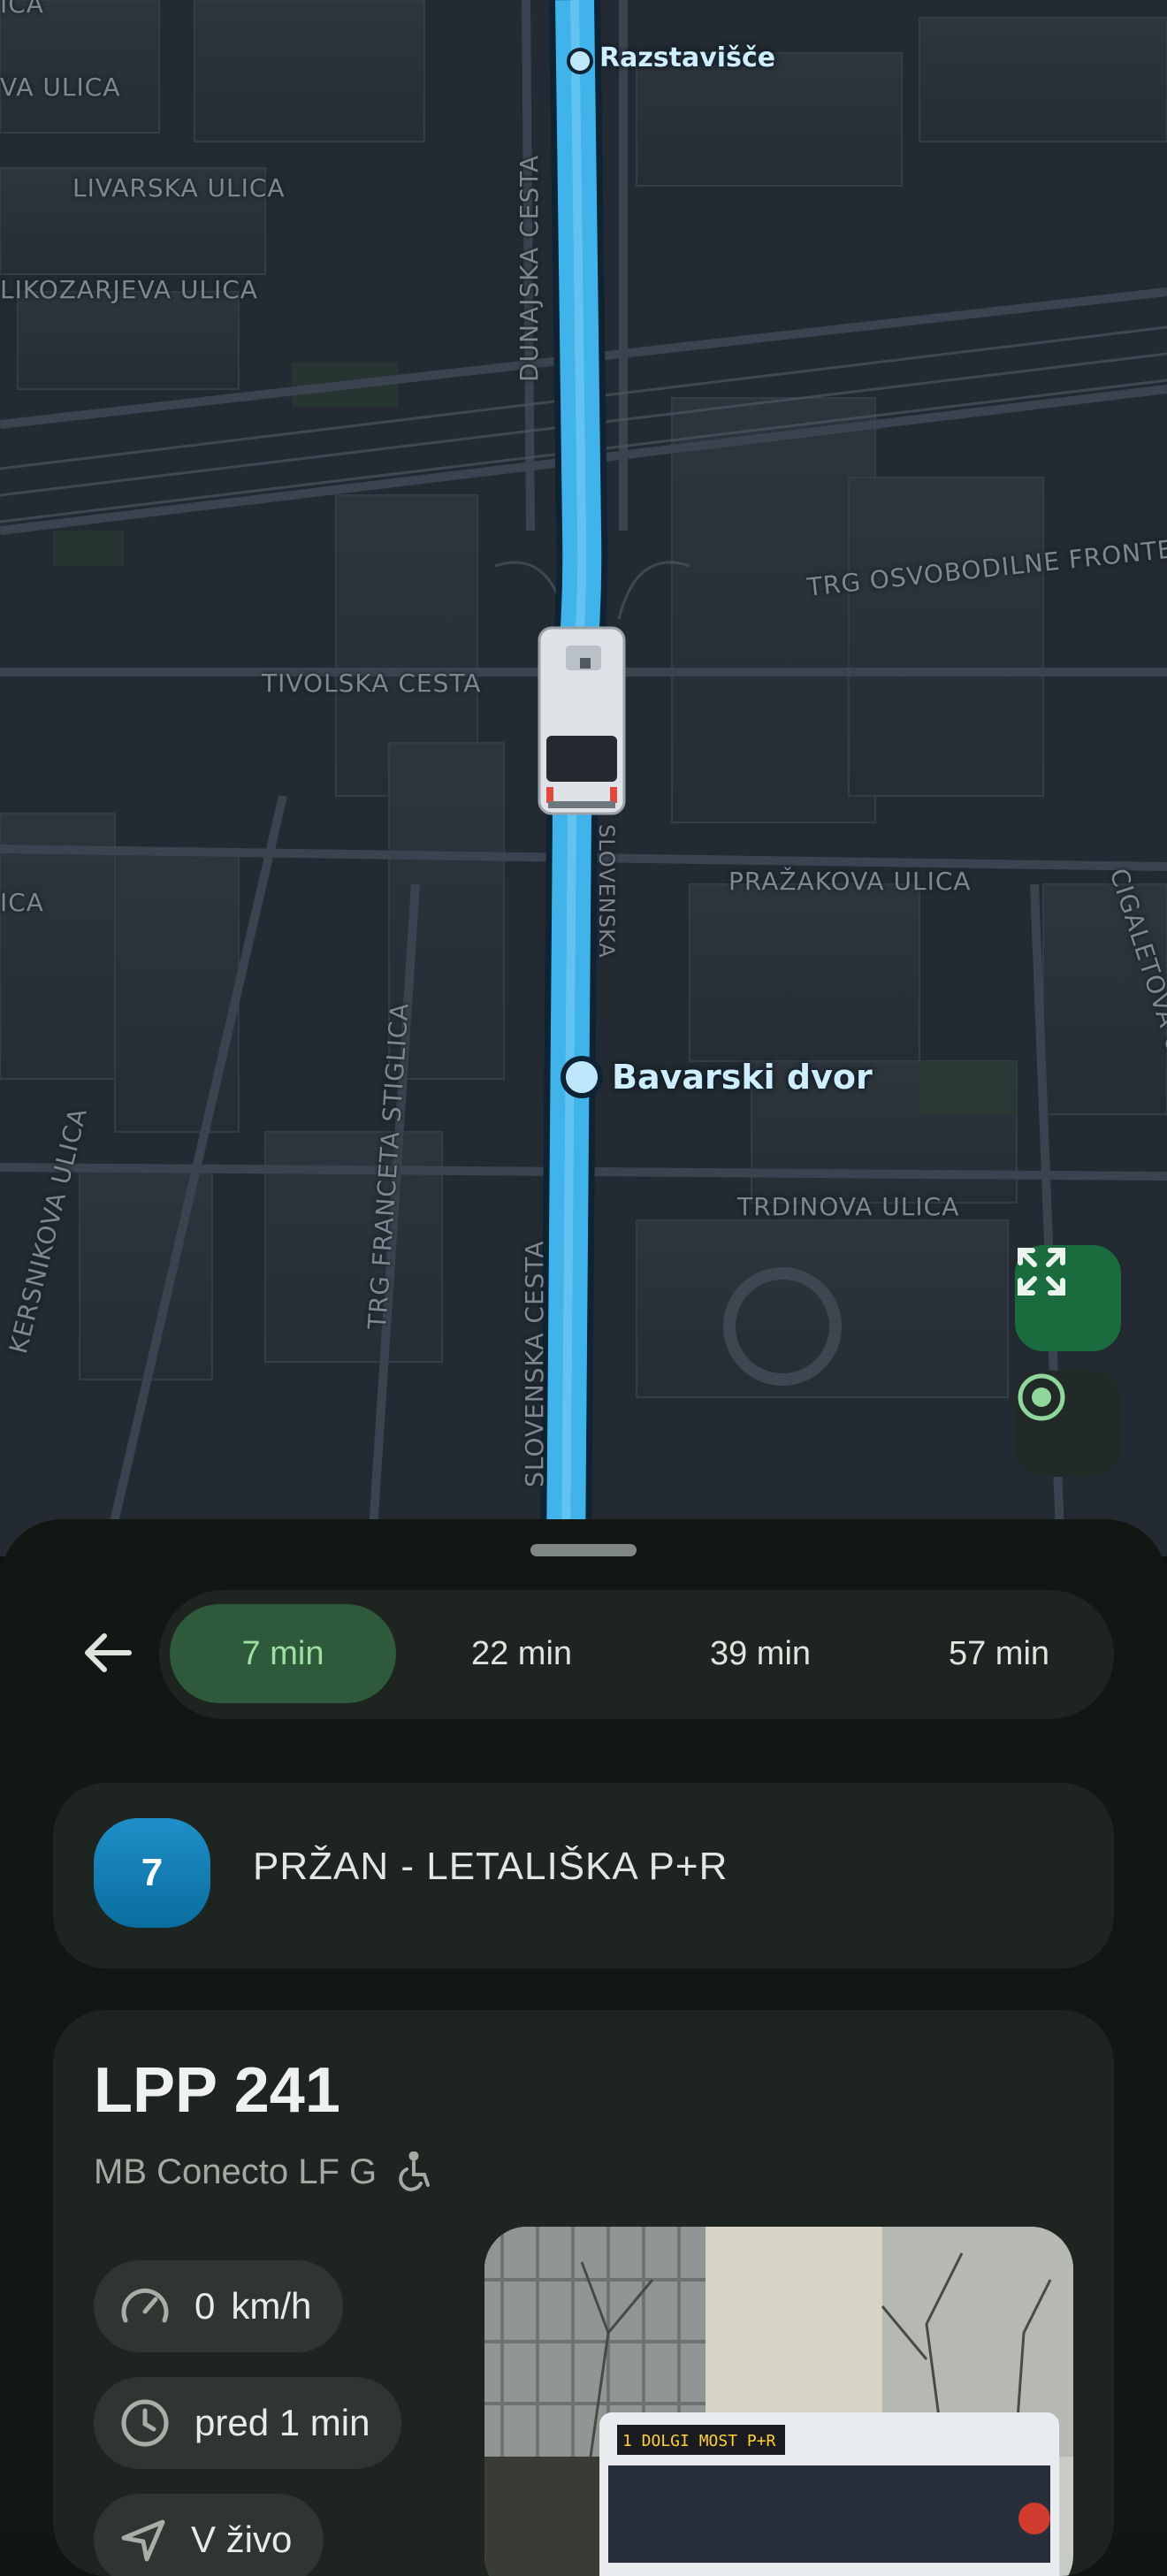  What do you see at coordinates (606, 892) in the screenshot?
I see `street-label: SLOVENSKA` at bounding box center [606, 892].